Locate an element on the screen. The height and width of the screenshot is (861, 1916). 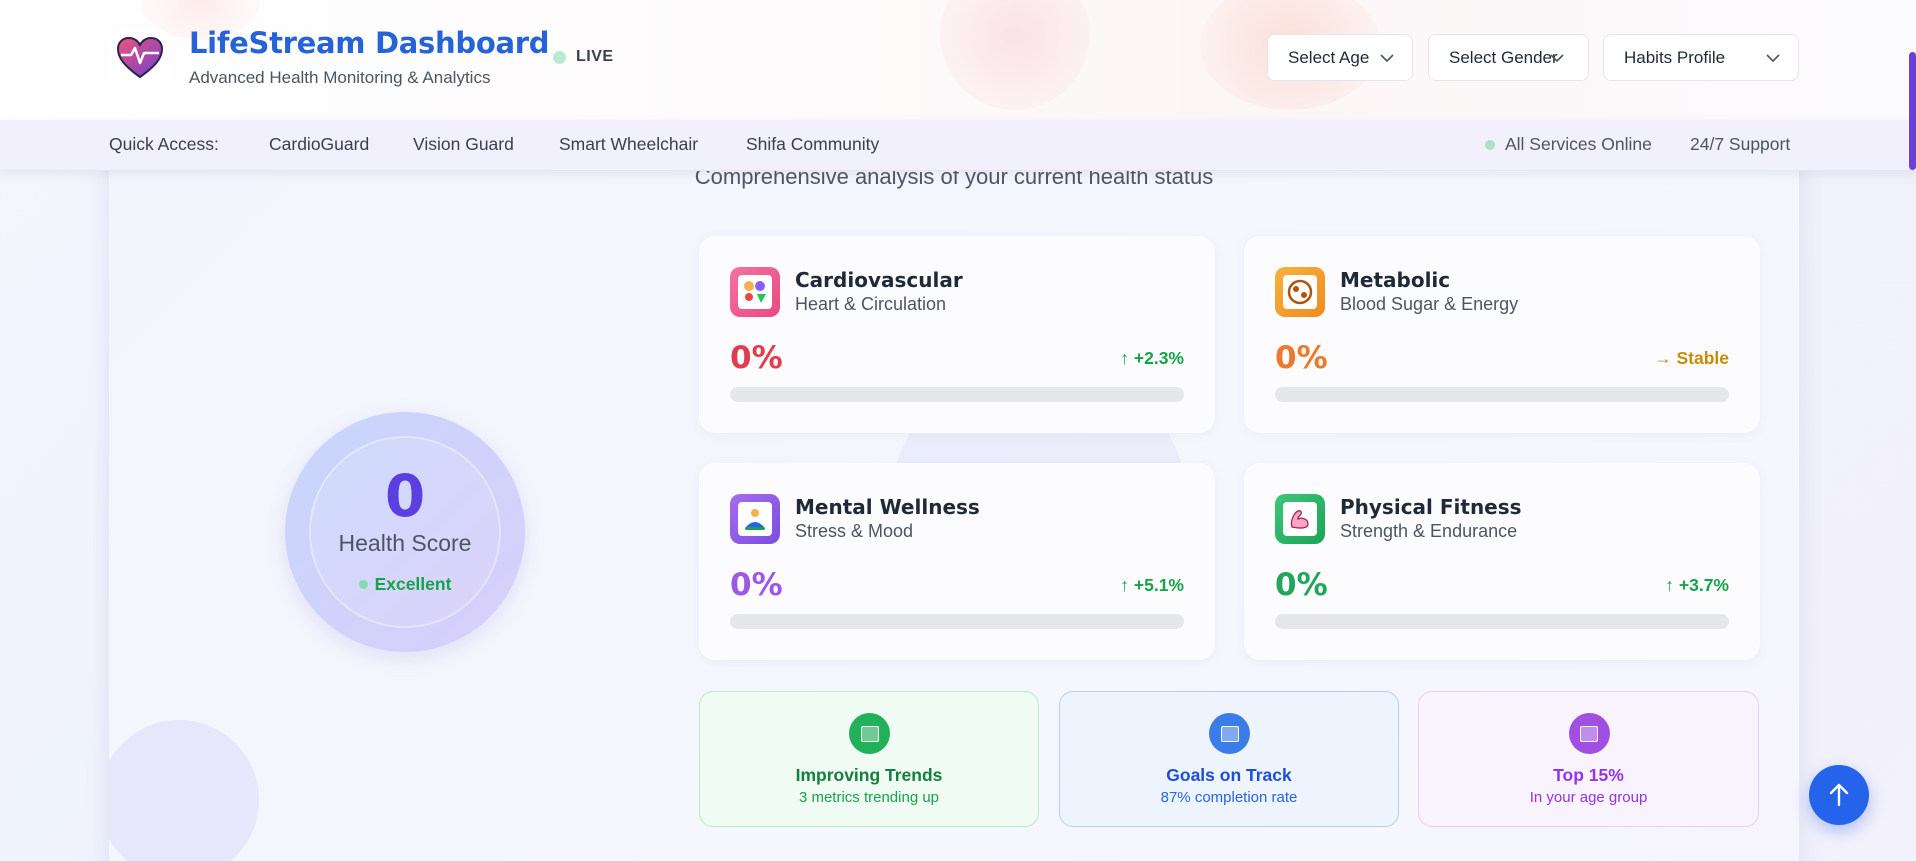
app-subtitle: Advanced Health Monitoring & Analytics is located at coordinates (340, 77).